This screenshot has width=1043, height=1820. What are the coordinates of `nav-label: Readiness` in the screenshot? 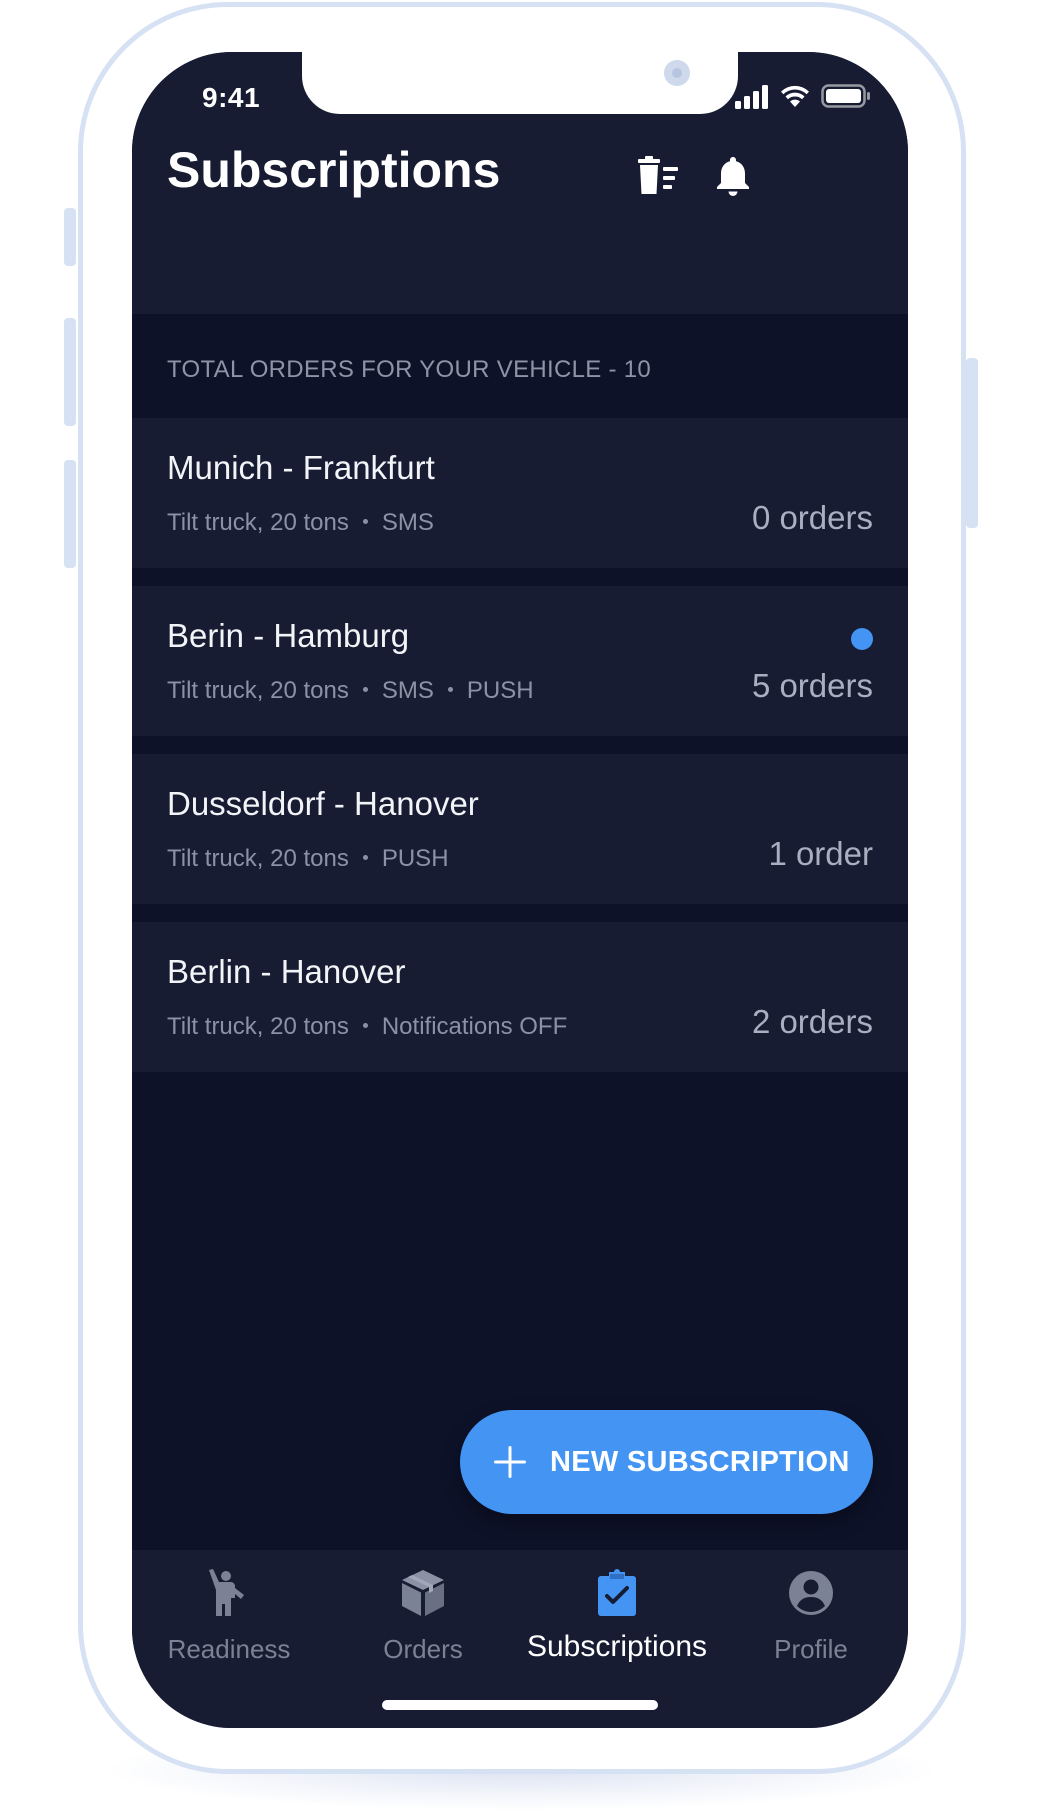 It's located at (229, 1649).